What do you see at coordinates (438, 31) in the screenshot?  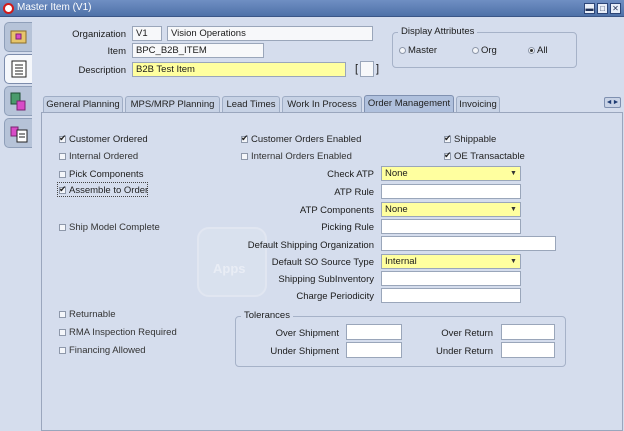 I see `display-attributes-legend: Display Attributes` at bounding box center [438, 31].